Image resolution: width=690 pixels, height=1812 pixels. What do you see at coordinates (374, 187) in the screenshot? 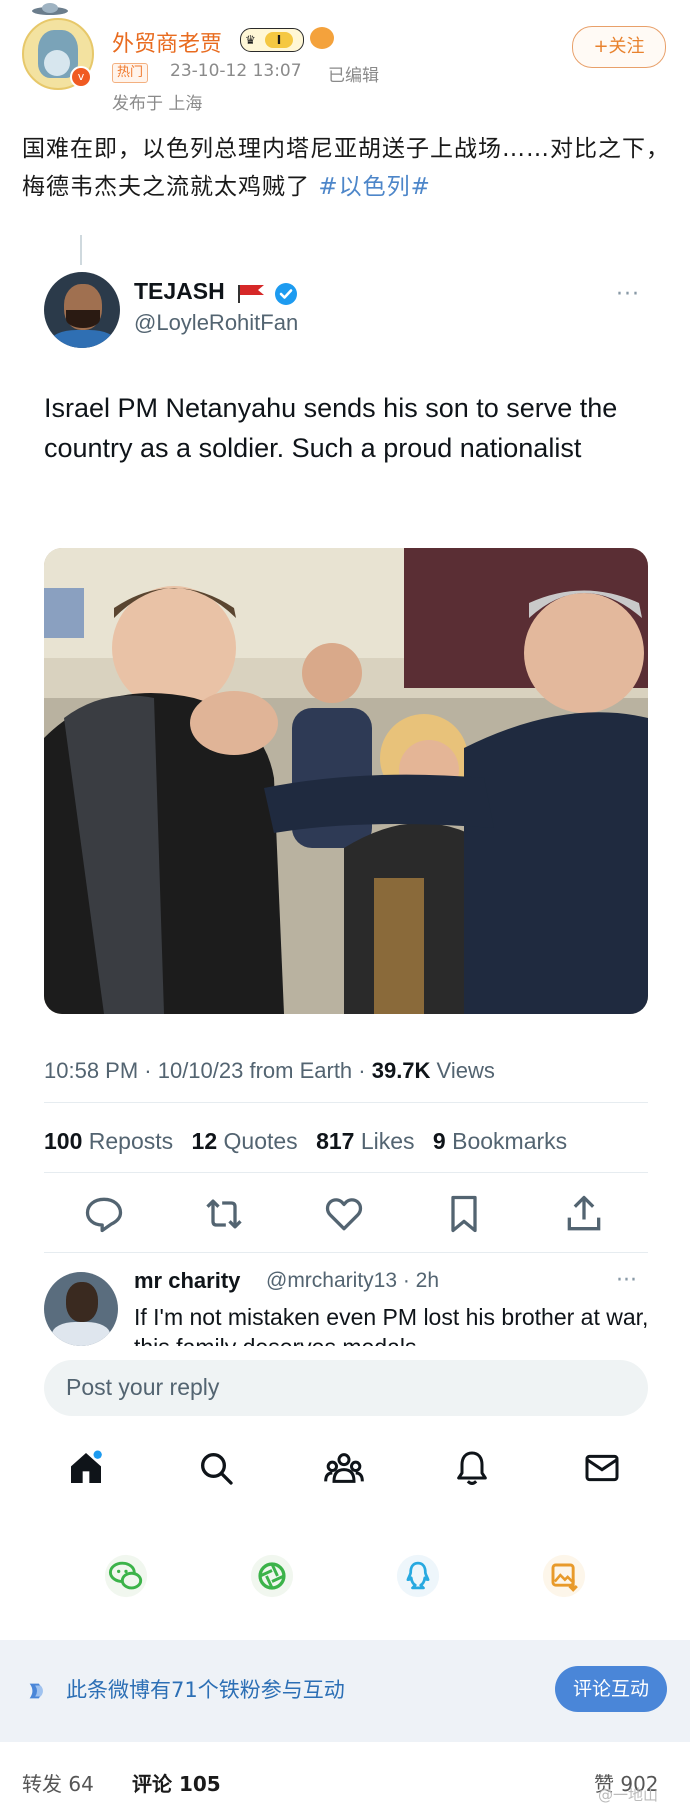
I see `hashtag-link: #以色列#` at bounding box center [374, 187].